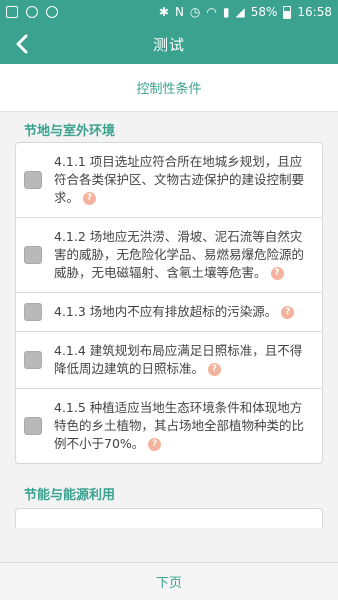  Describe the element at coordinates (32, 12) in the screenshot. I see `app-notification-icon` at that location.